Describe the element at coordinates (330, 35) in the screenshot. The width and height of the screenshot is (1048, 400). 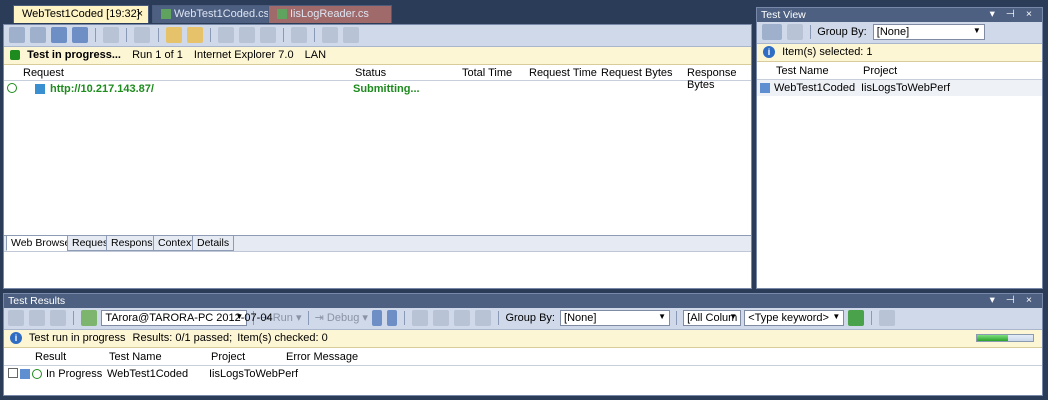
I see `create-performance-session-icon` at that location.